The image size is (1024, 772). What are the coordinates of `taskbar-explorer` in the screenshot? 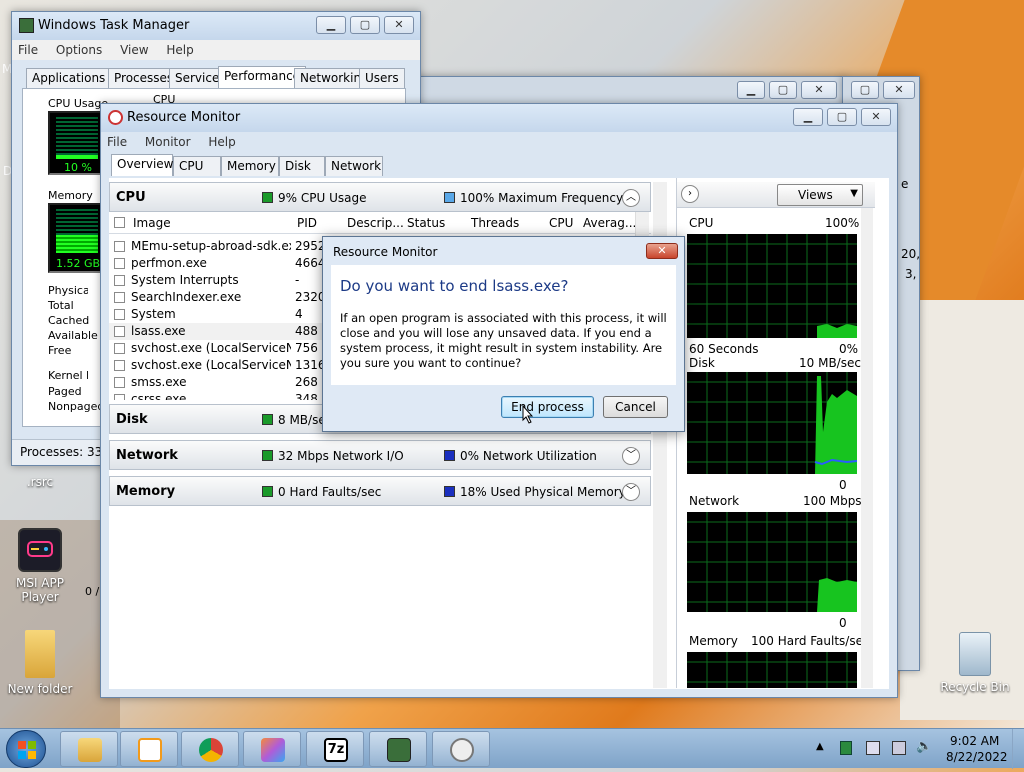 It's located at (89, 749).